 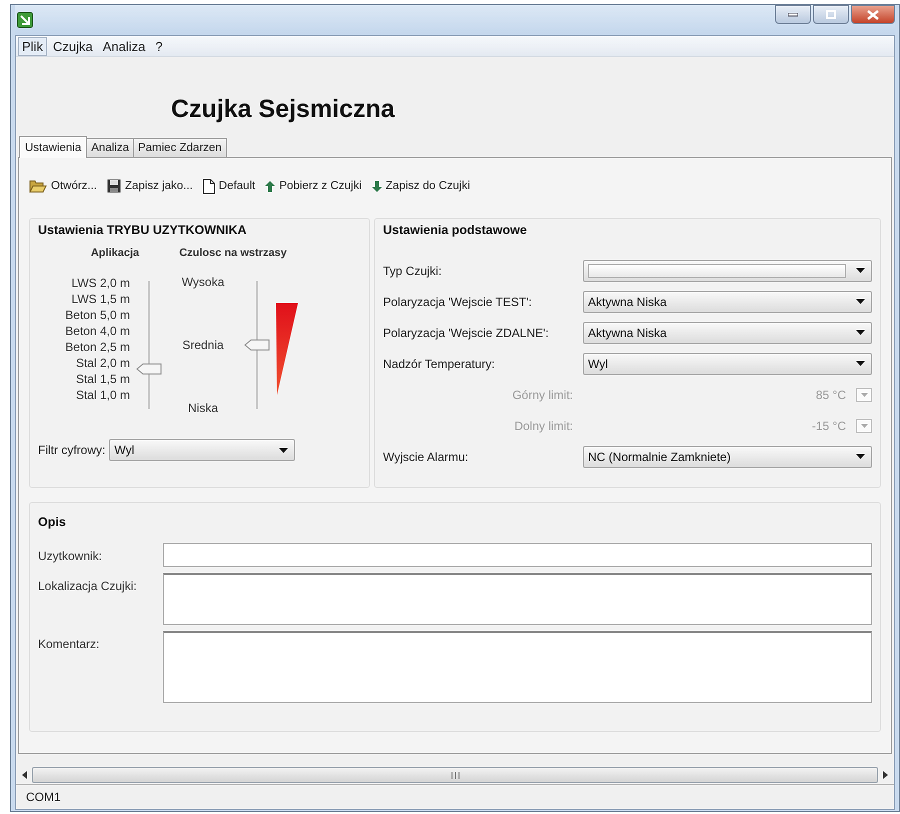 I want to click on minimize-button, so click(x=793, y=14).